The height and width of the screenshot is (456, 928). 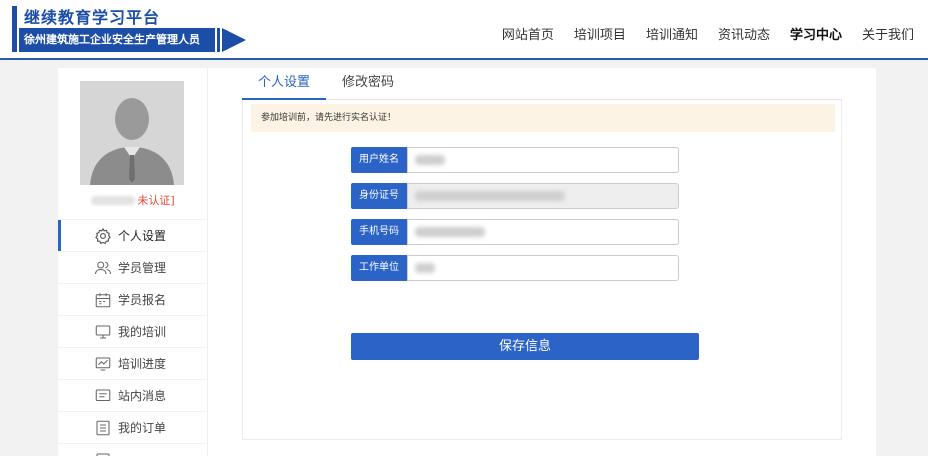 What do you see at coordinates (103, 453) in the screenshot?
I see `more-icon` at bounding box center [103, 453].